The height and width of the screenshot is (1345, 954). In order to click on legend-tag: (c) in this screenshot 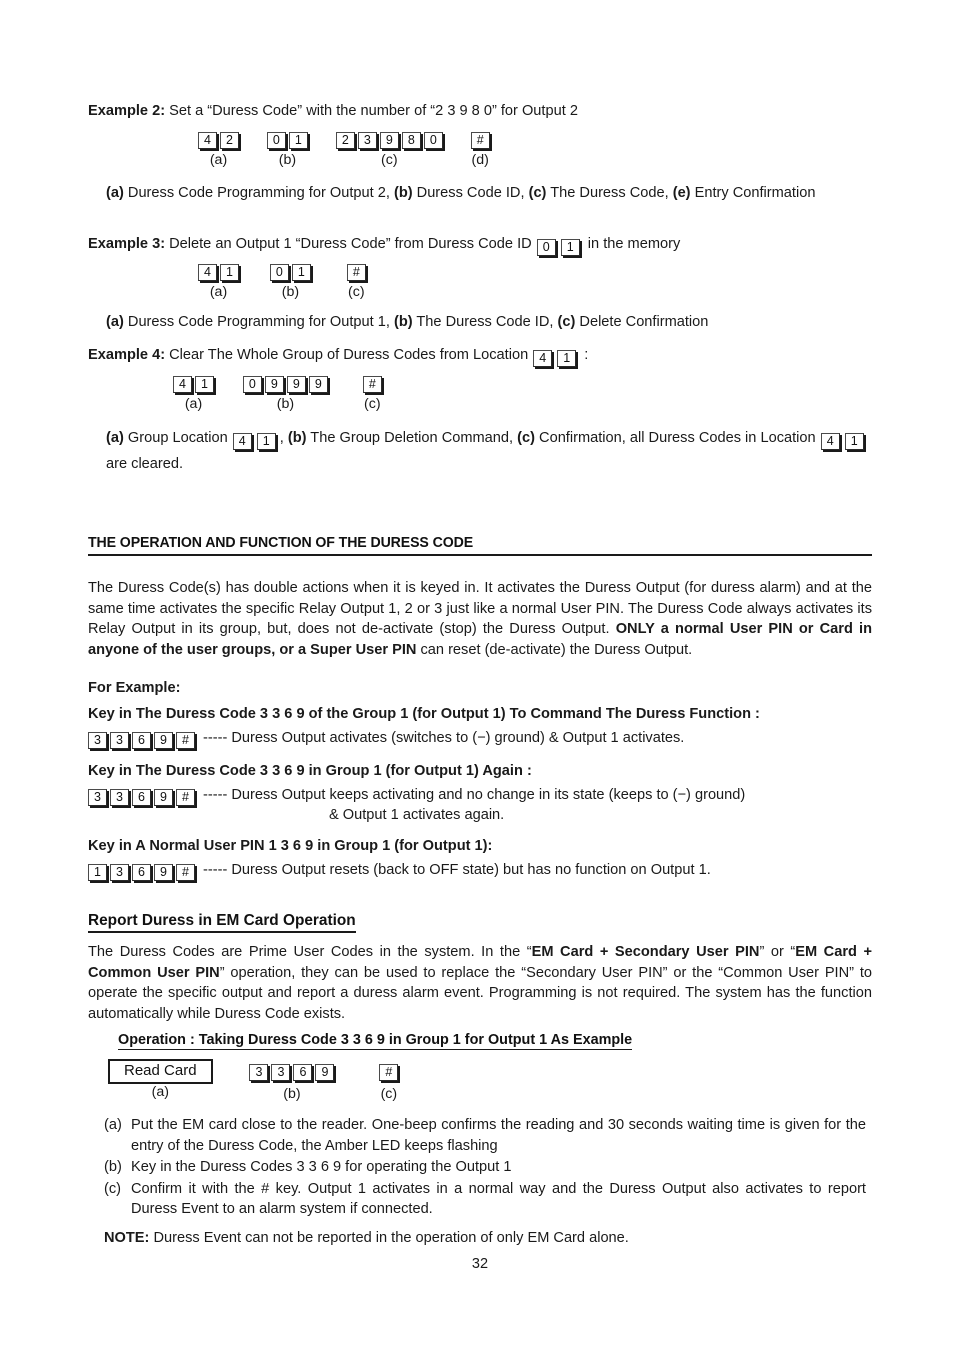, I will do `click(526, 438)`.